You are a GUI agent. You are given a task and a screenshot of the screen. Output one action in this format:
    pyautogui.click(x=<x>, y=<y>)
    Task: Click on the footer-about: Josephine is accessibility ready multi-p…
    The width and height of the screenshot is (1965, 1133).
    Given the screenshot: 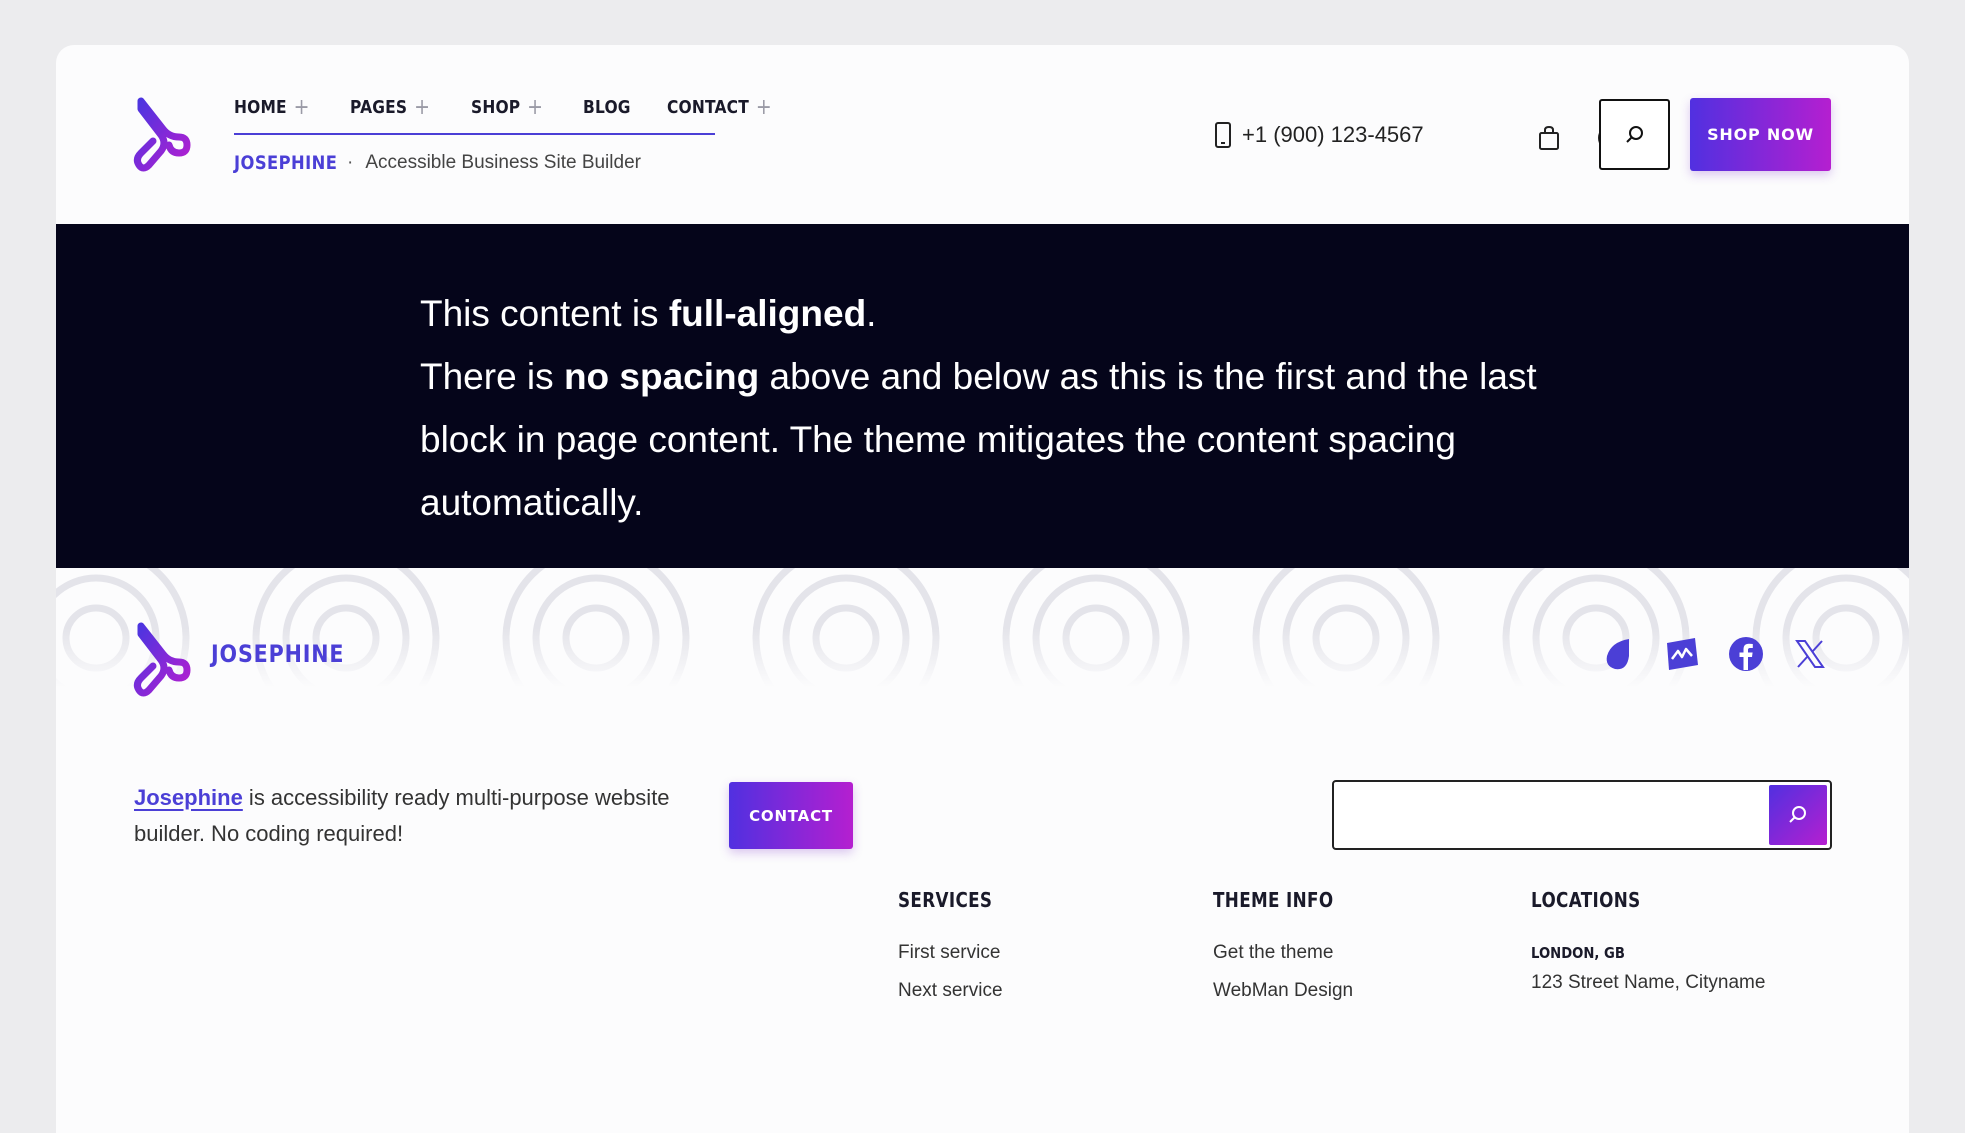 What is the action you would take?
    pyautogui.click(x=404, y=816)
    